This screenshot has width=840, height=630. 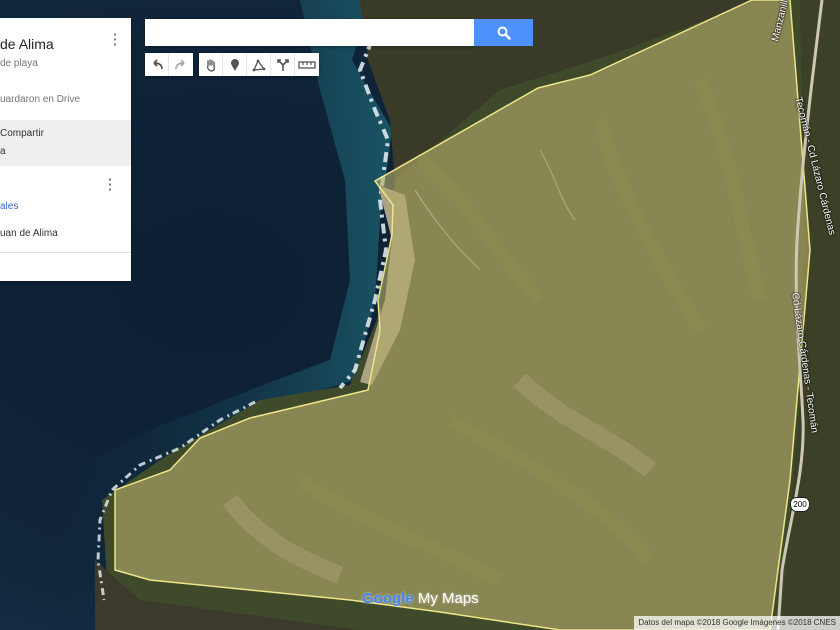 What do you see at coordinates (110, 185) in the screenshot?
I see `layer-options-kebab-icon: ⋮` at bounding box center [110, 185].